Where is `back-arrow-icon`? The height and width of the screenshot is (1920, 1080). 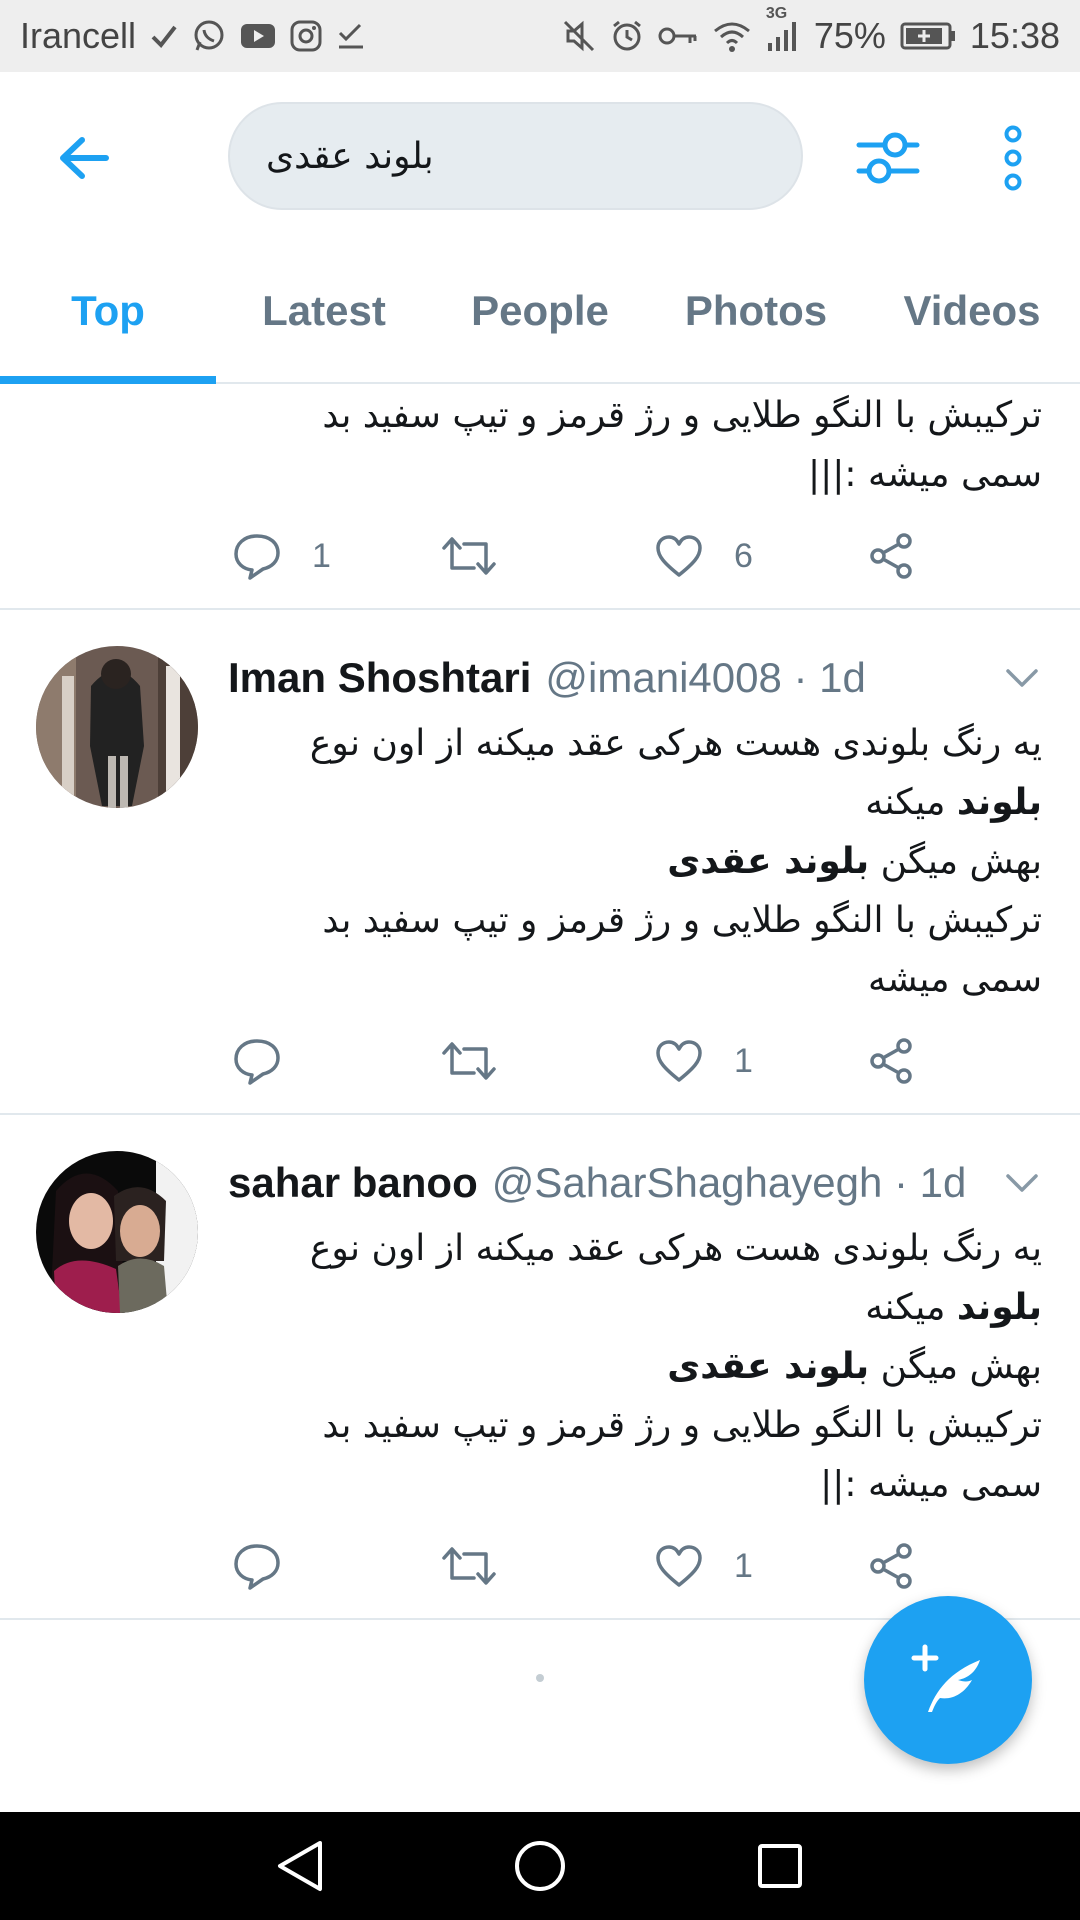
back-arrow-icon is located at coordinates (84, 158).